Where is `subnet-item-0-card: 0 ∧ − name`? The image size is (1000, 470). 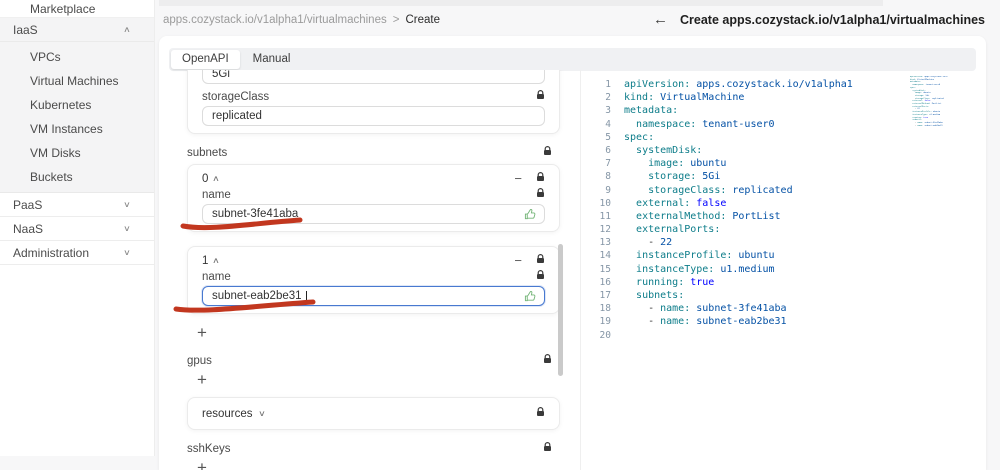
subnet-item-0-card: 0 ∧ − name is located at coordinates (373, 198).